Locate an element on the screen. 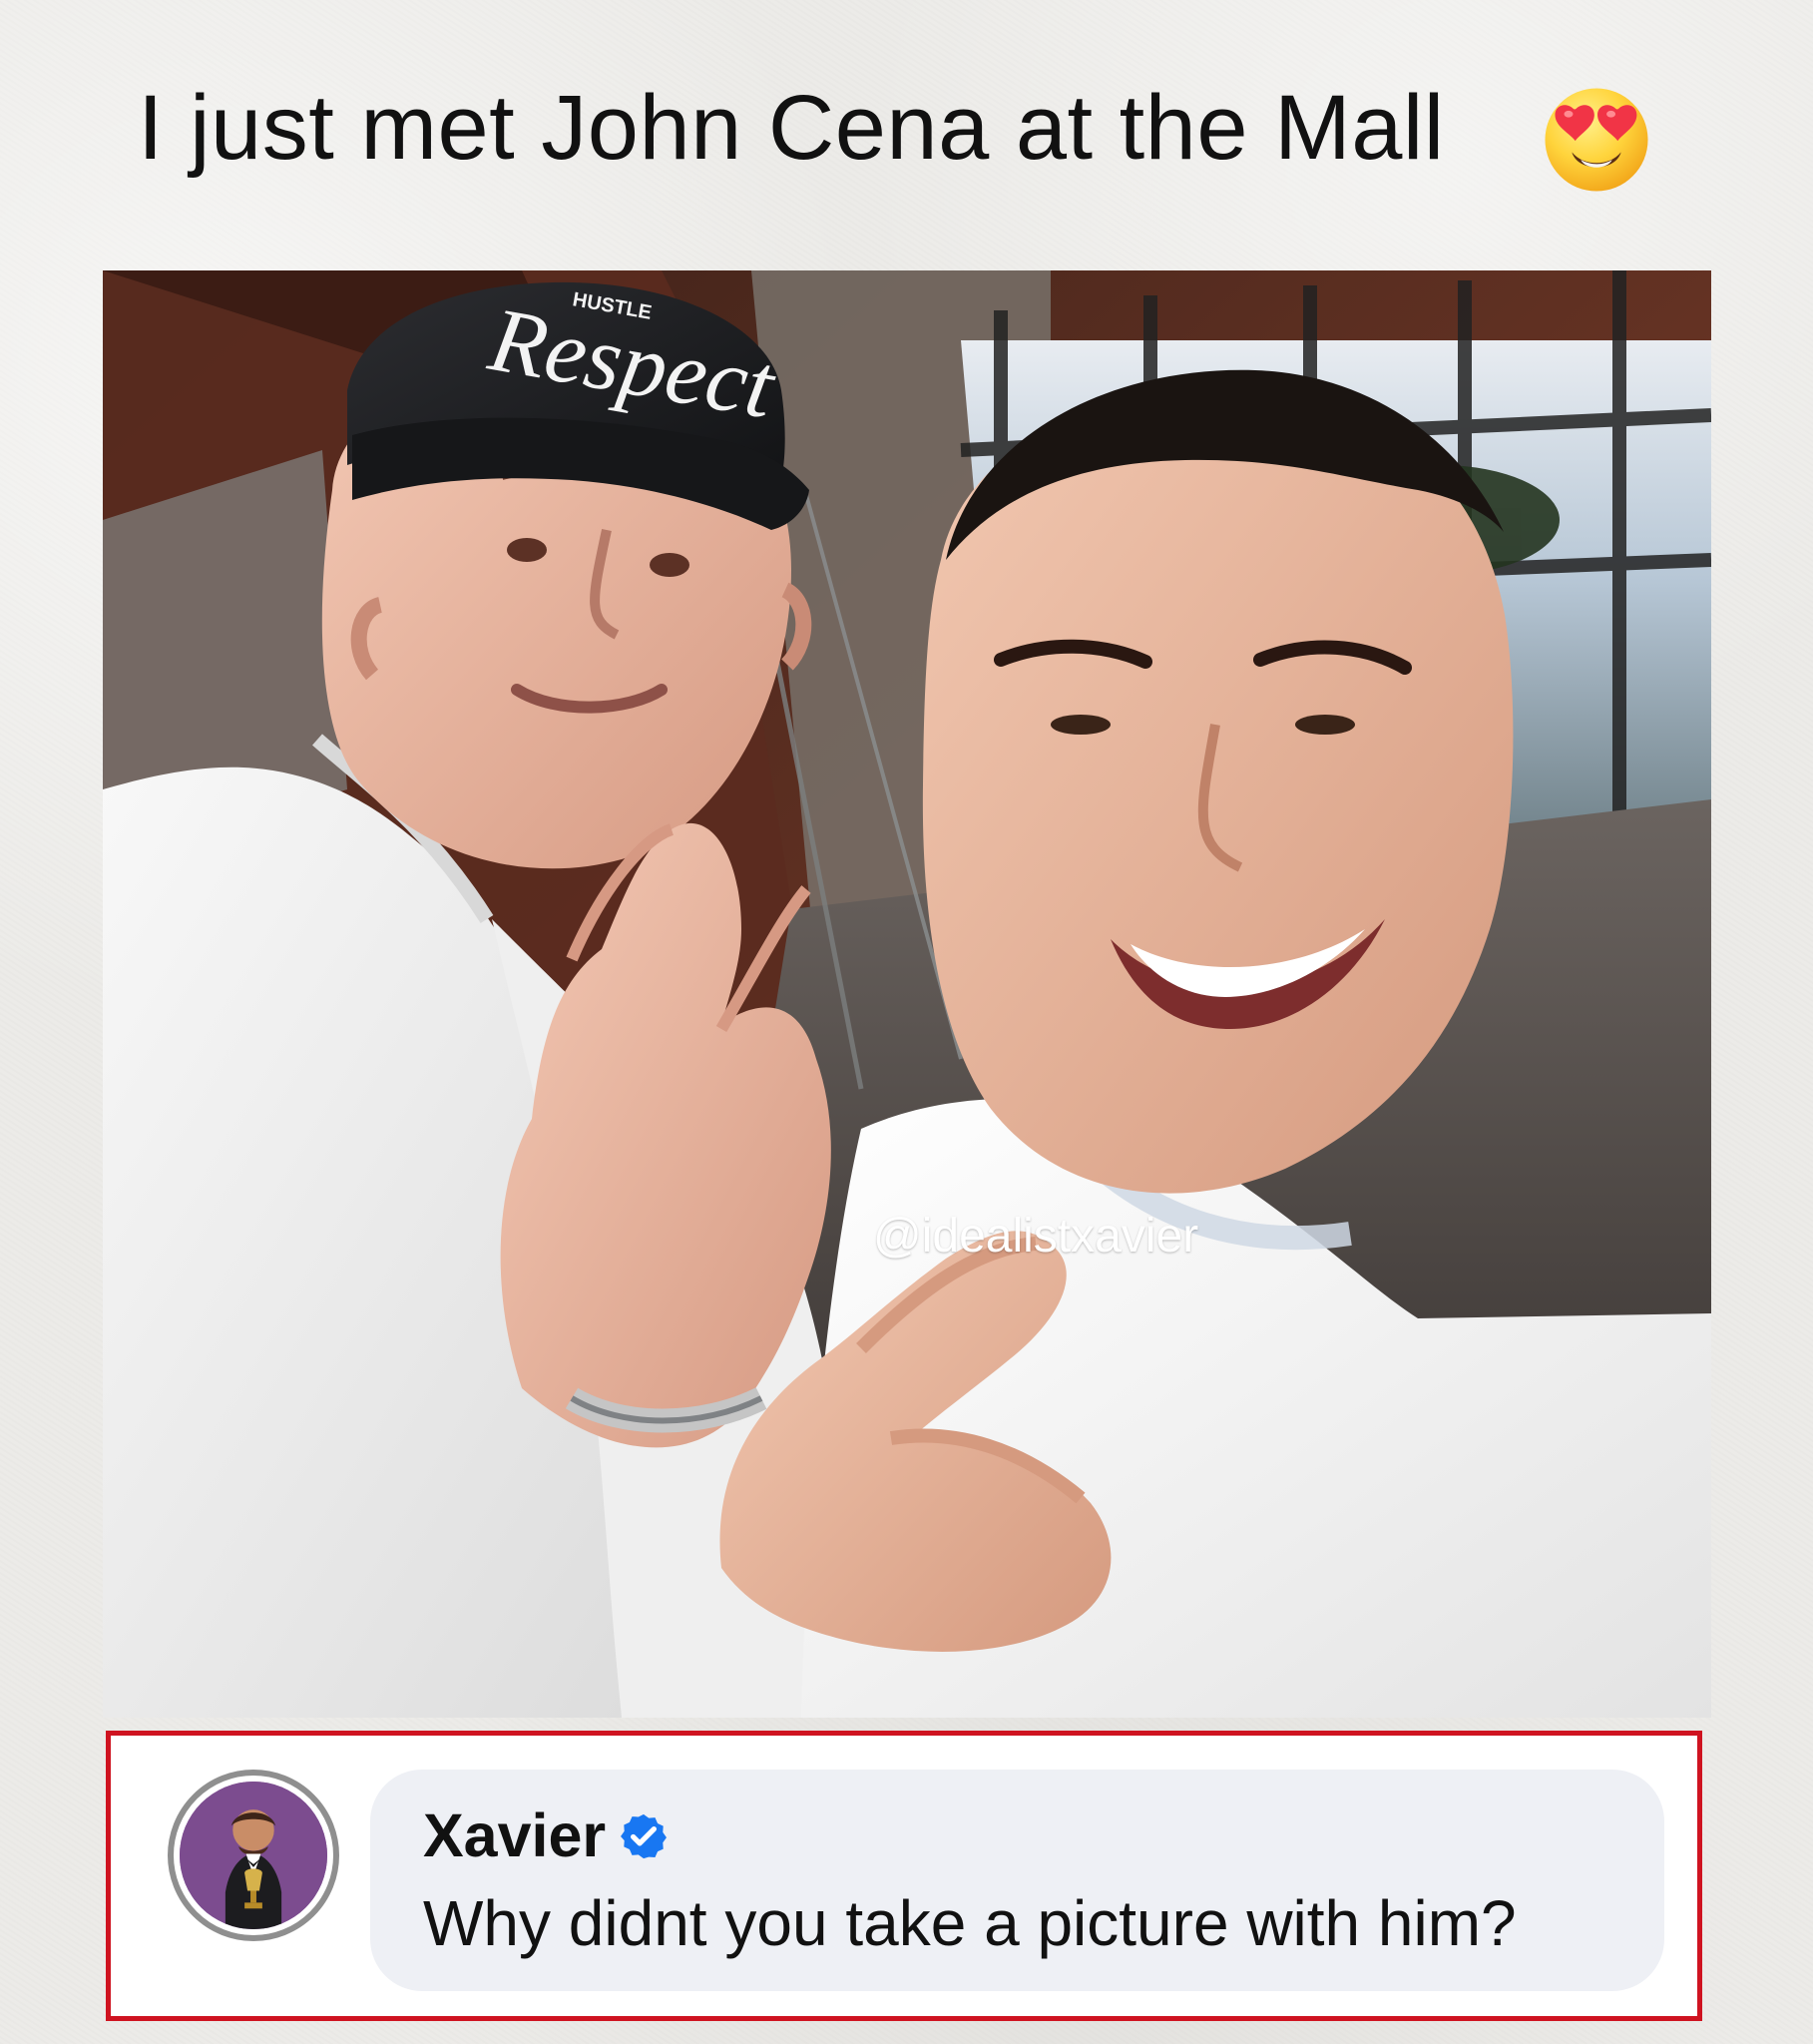 Image resolution: width=1813 pixels, height=2044 pixels. avatar is located at coordinates (253, 1855).